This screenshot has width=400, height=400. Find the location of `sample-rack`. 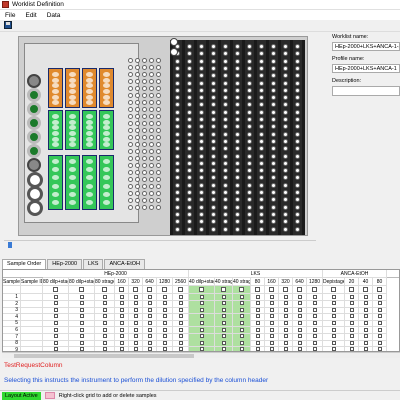

sample-rack is located at coordinates (89, 130).